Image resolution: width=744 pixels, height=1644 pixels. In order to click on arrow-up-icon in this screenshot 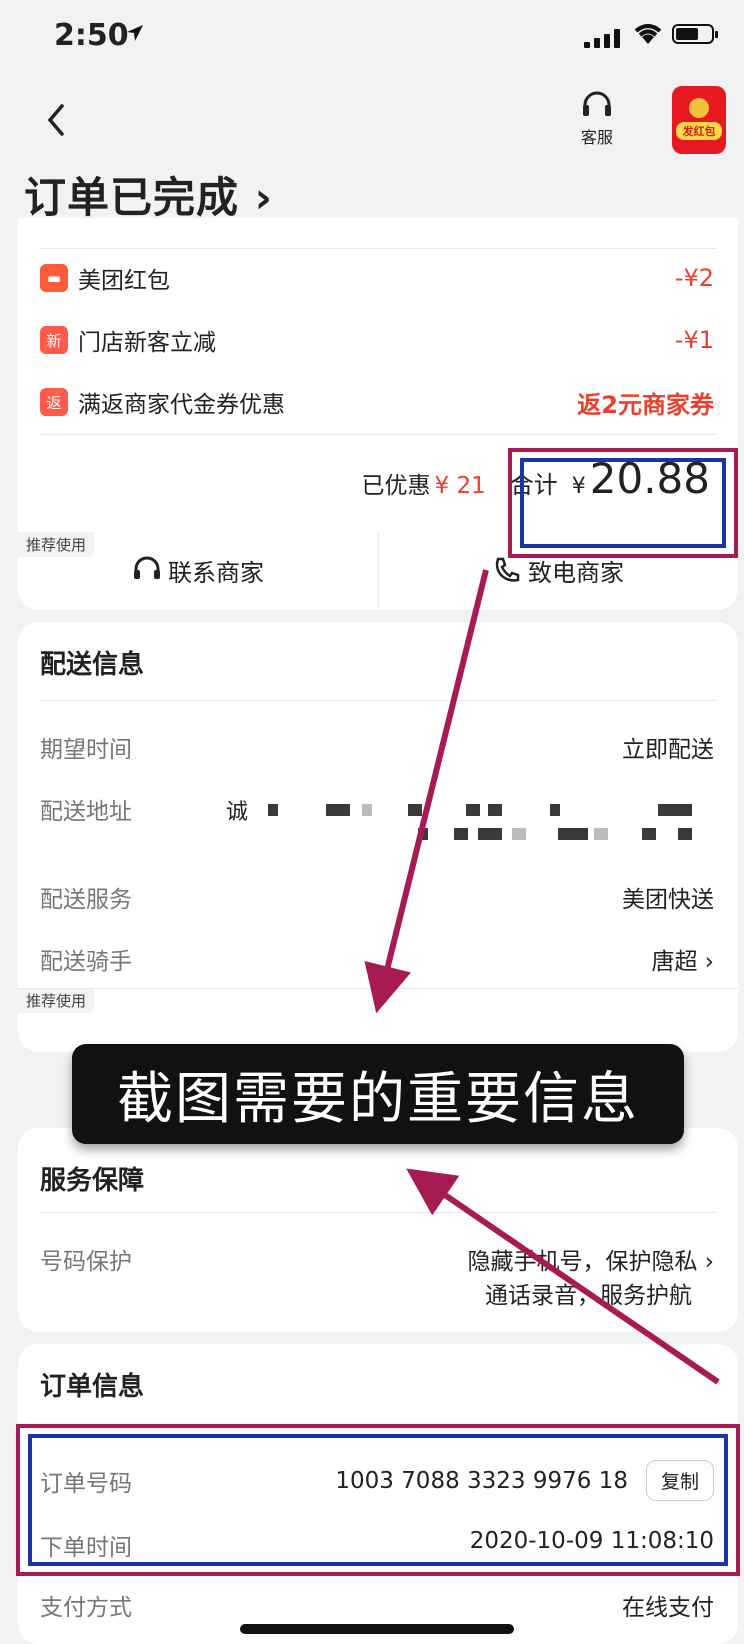, I will do `click(563, 1276)`.